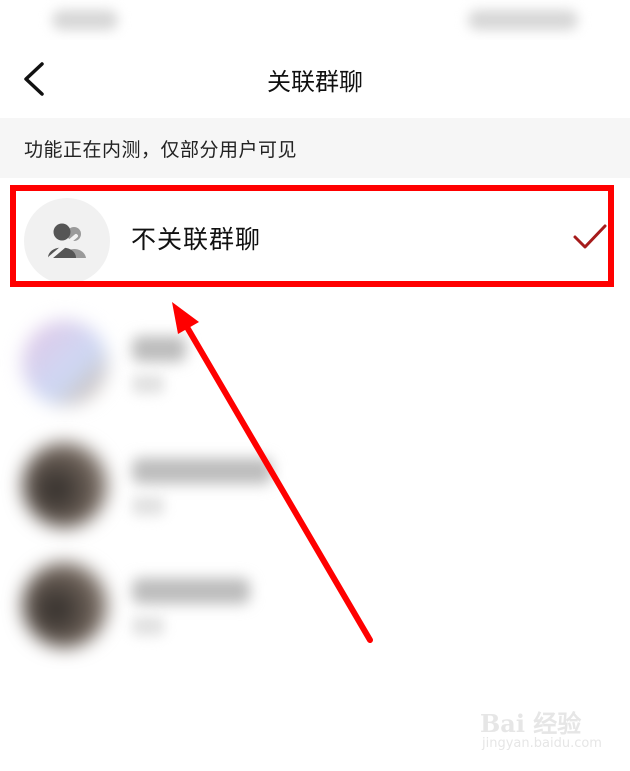  Describe the element at coordinates (315, 82) in the screenshot. I see `page-title: 关联群聊` at that location.